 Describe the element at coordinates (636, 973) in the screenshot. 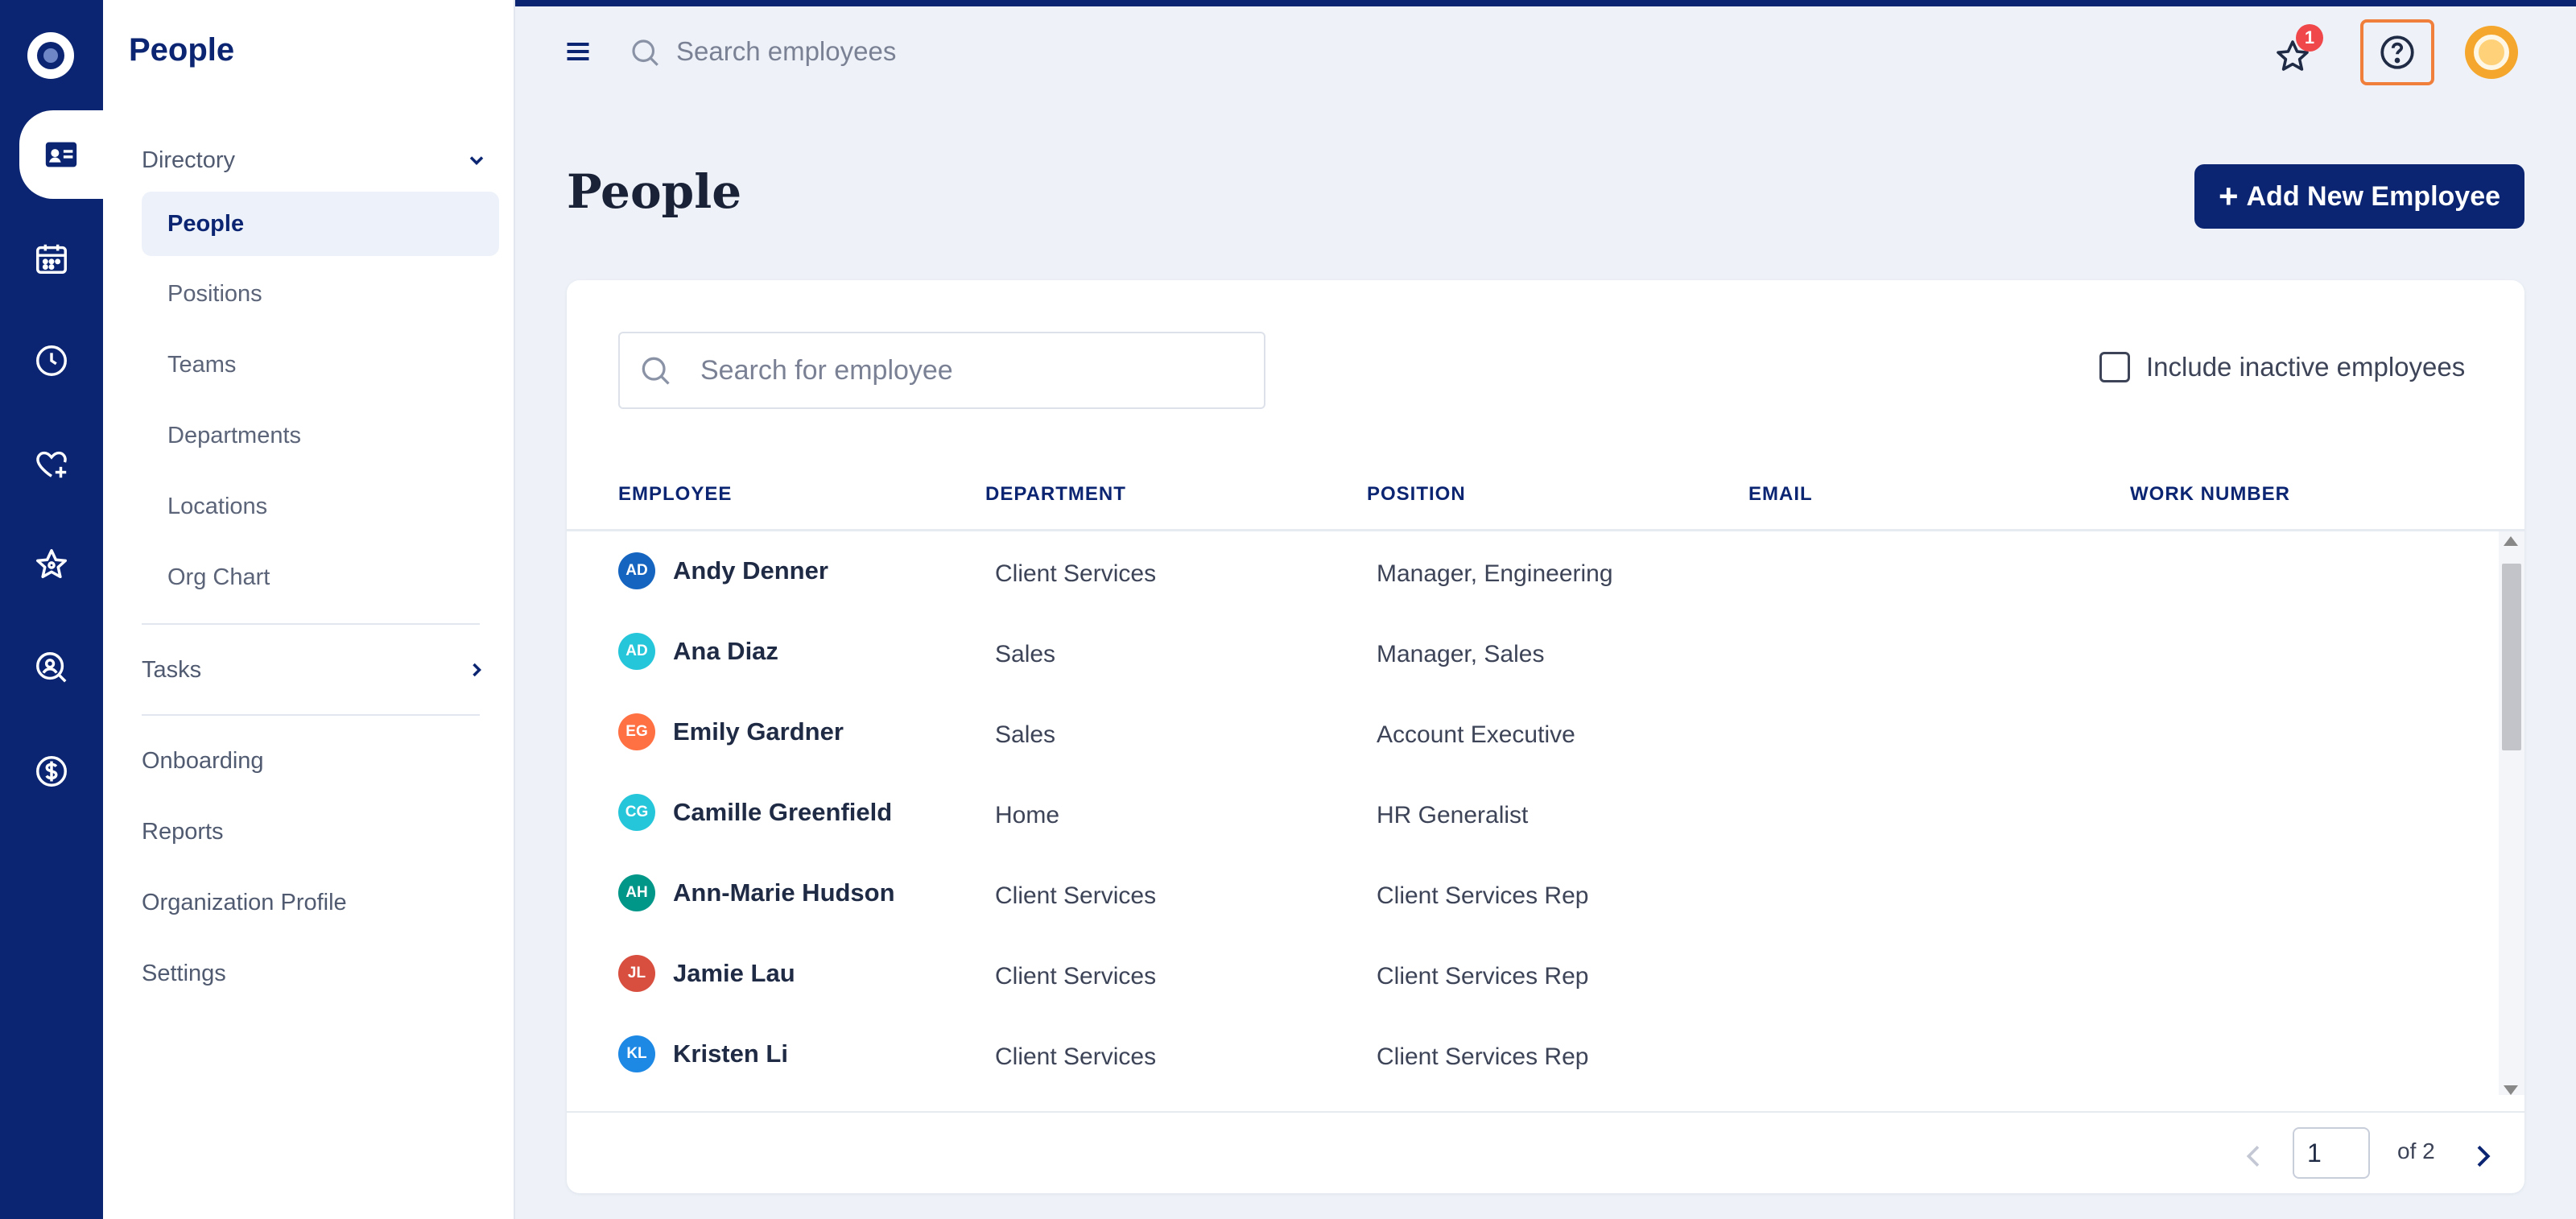

I see `employee-initials-avatar: JL` at that location.